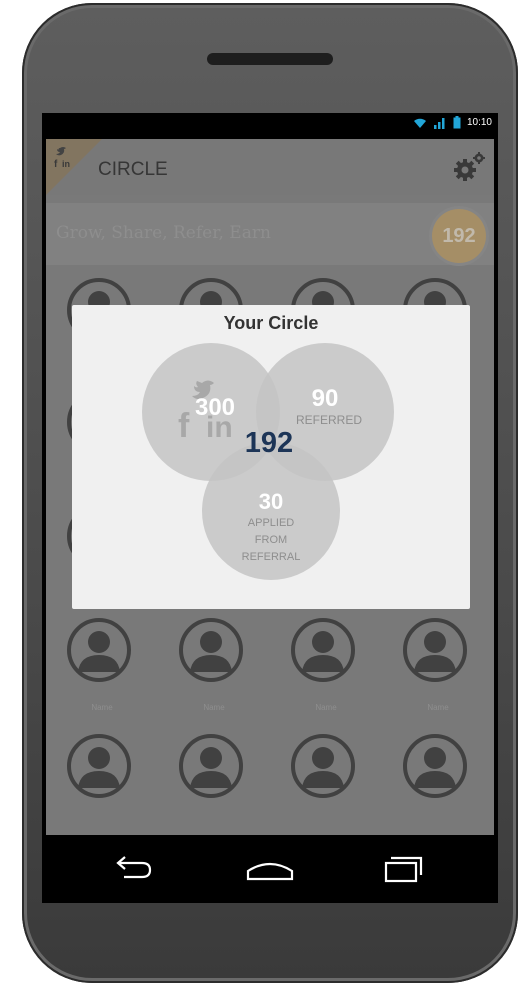 The image size is (526, 986). Describe the element at coordinates (403, 871) in the screenshot. I see `recent-apps-icon` at that location.